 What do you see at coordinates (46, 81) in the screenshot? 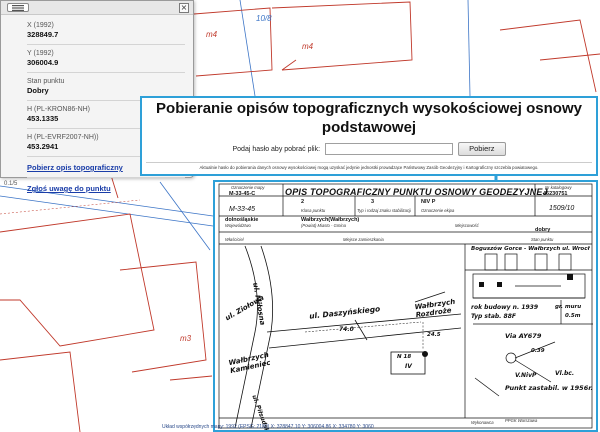
I see `field-label: Stan punktu` at bounding box center [46, 81].